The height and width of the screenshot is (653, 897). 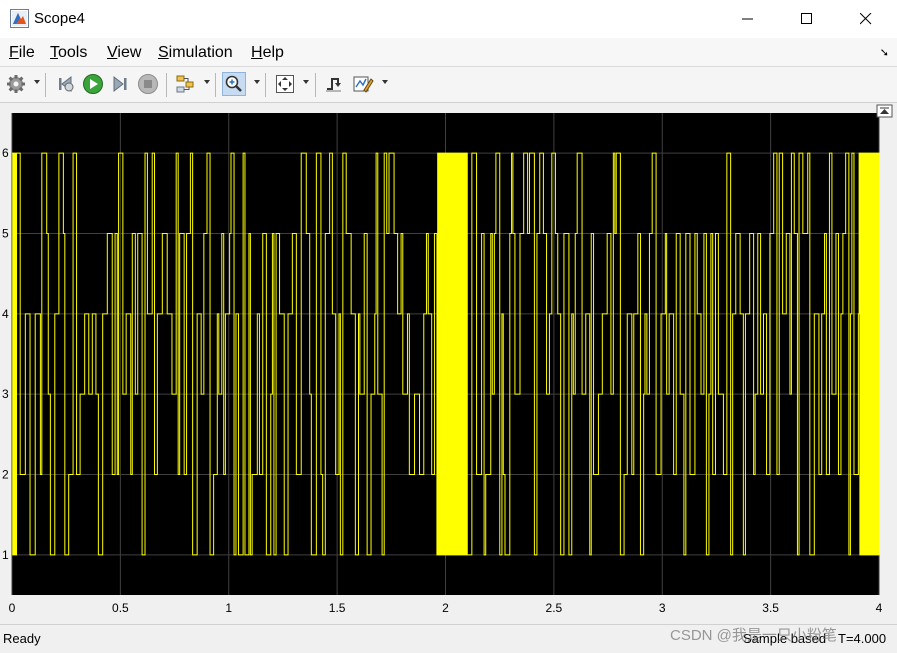 What do you see at coordinates (5, 153) in the screenshot?
I see `y-tick-label: 6` at bounding box center [5, 153].